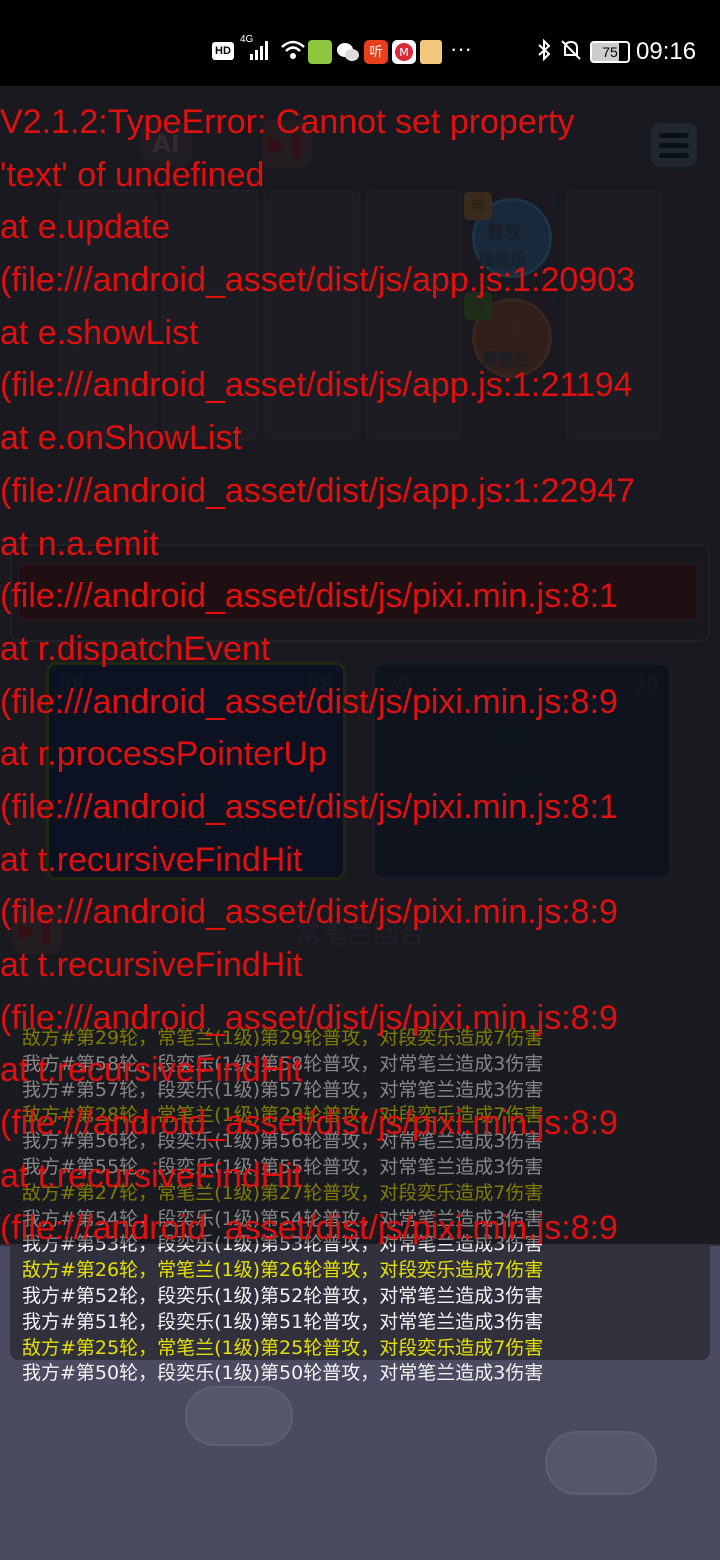  What do you see at coordinates (283, 1373) in the screenshot?
I see `log-line: 我方#第50轮，段奕乐(1级)第50轮普攻，对常笔兰造成3伤害` at bounding box center [283, 1373].